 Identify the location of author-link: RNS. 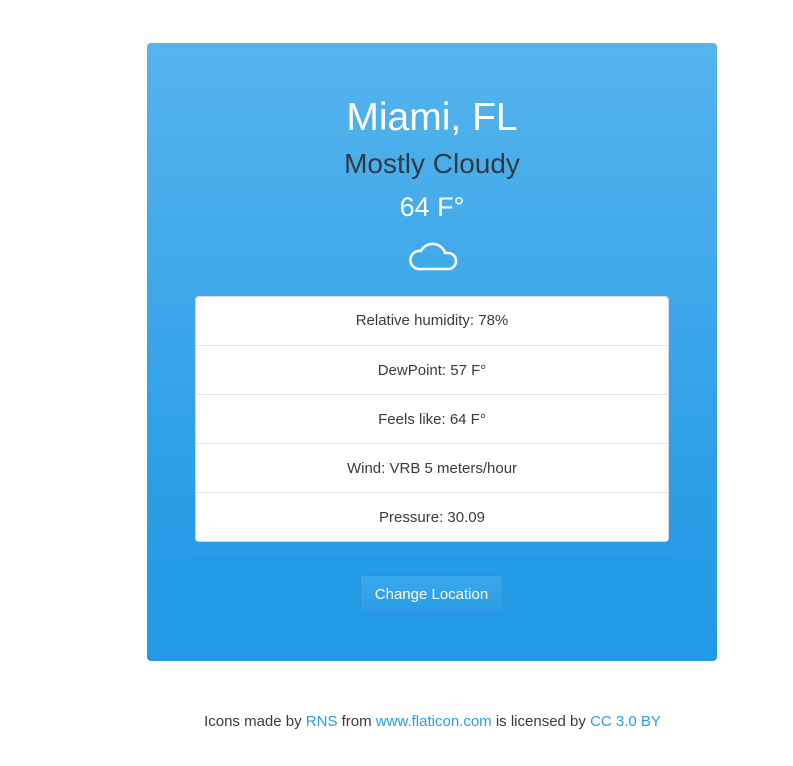
(322, 721).